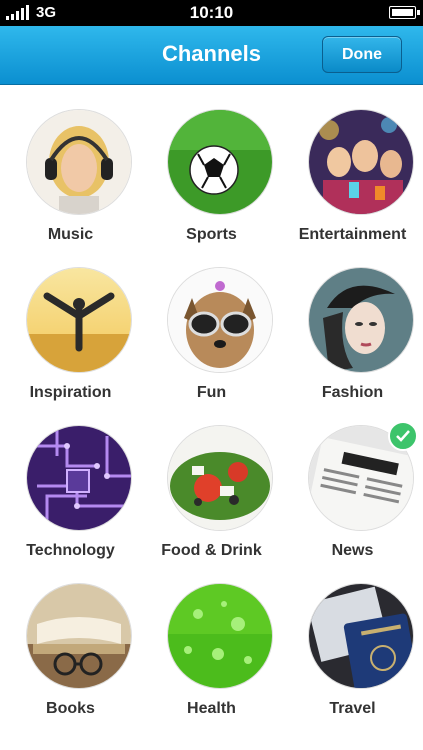 The image size is (423, 750). Describe the element at coordinates (352, 550) in the screenshot. I see `channel-label: News` at that location.